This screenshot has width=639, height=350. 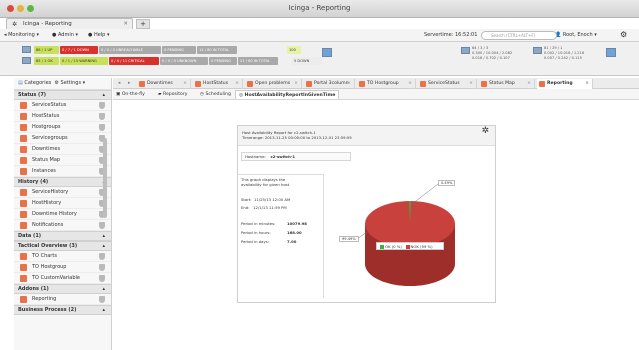 What do you see at coordinates (48, 225) in the screenshot?
I see `sidebar-item-label: Notifications` at bounding box center [48, 225].